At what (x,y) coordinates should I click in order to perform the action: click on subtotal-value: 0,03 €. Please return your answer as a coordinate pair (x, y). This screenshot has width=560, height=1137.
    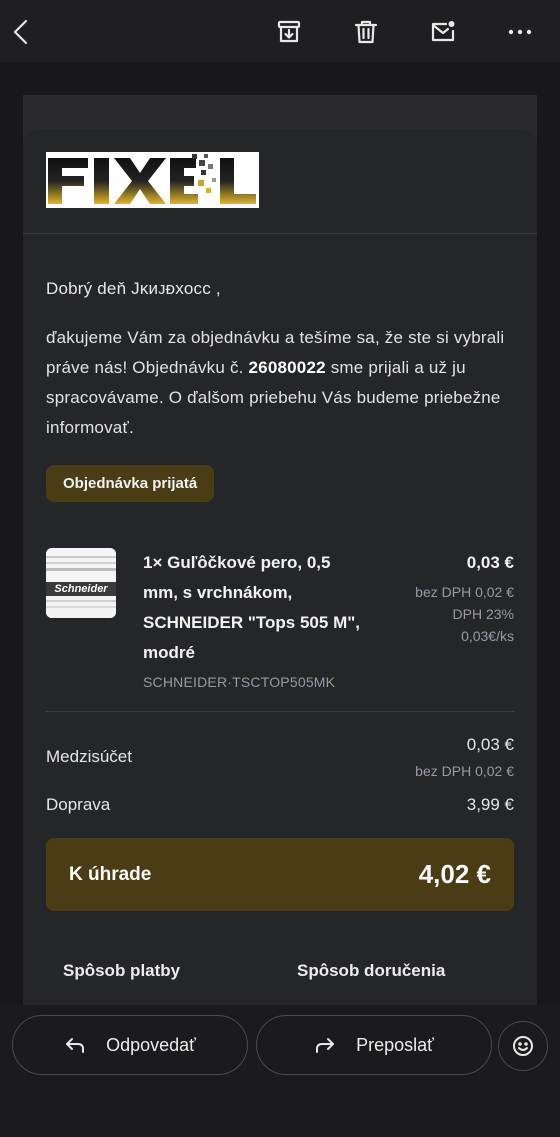
    Looking at the image, I should click on (490, 744).